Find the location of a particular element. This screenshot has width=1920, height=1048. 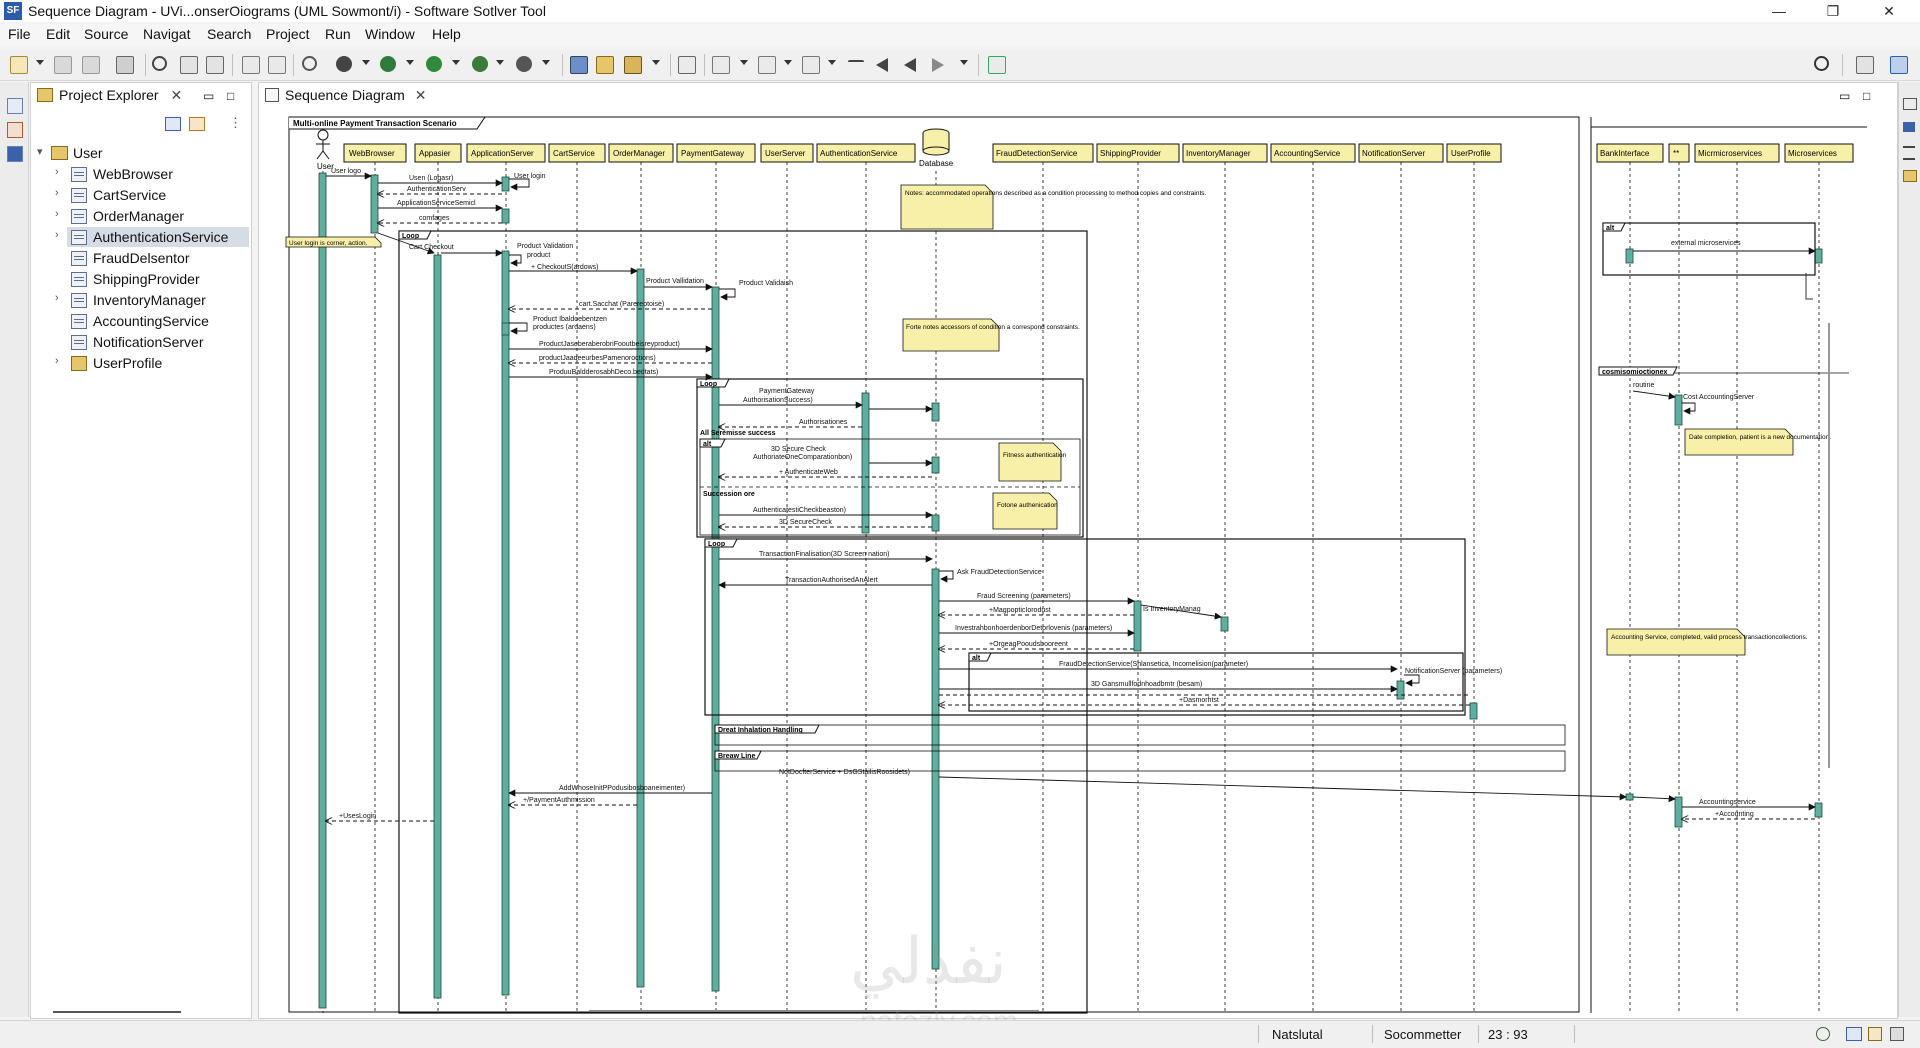

save-all-icon is located at coordinates (91, 65).